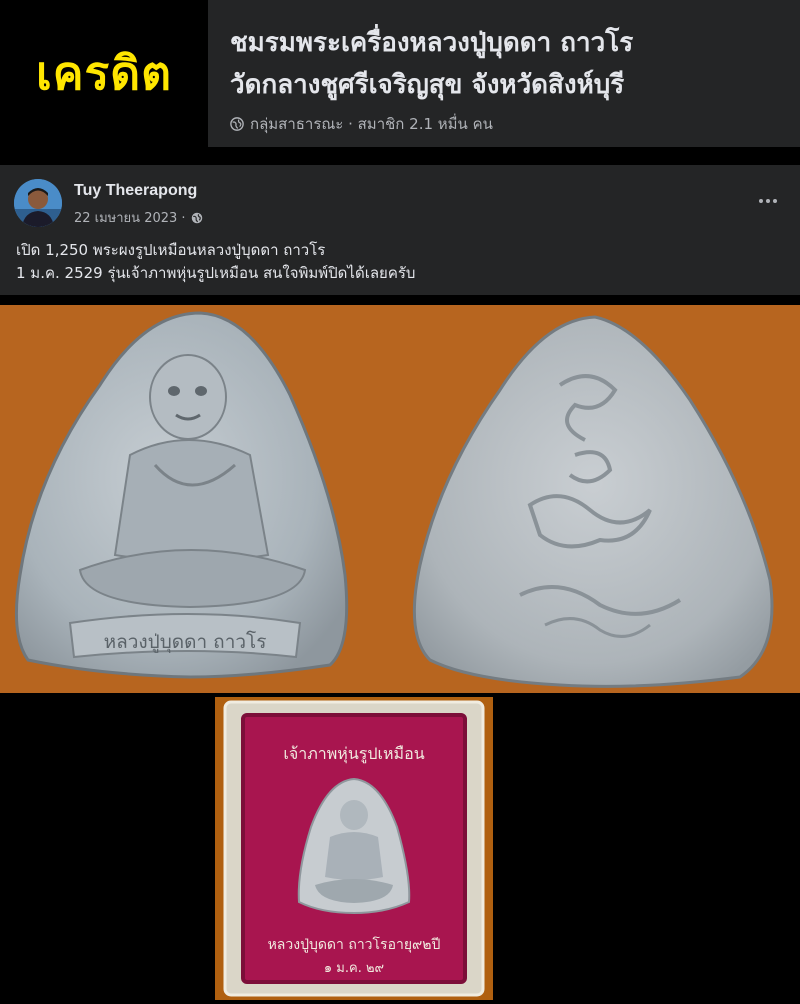 The height and width of the screenshot is (1004, 800). What do you see at coordinates (237, 124) in the screenshot?
I see `globe-icon` at bounding box center [237, 124].